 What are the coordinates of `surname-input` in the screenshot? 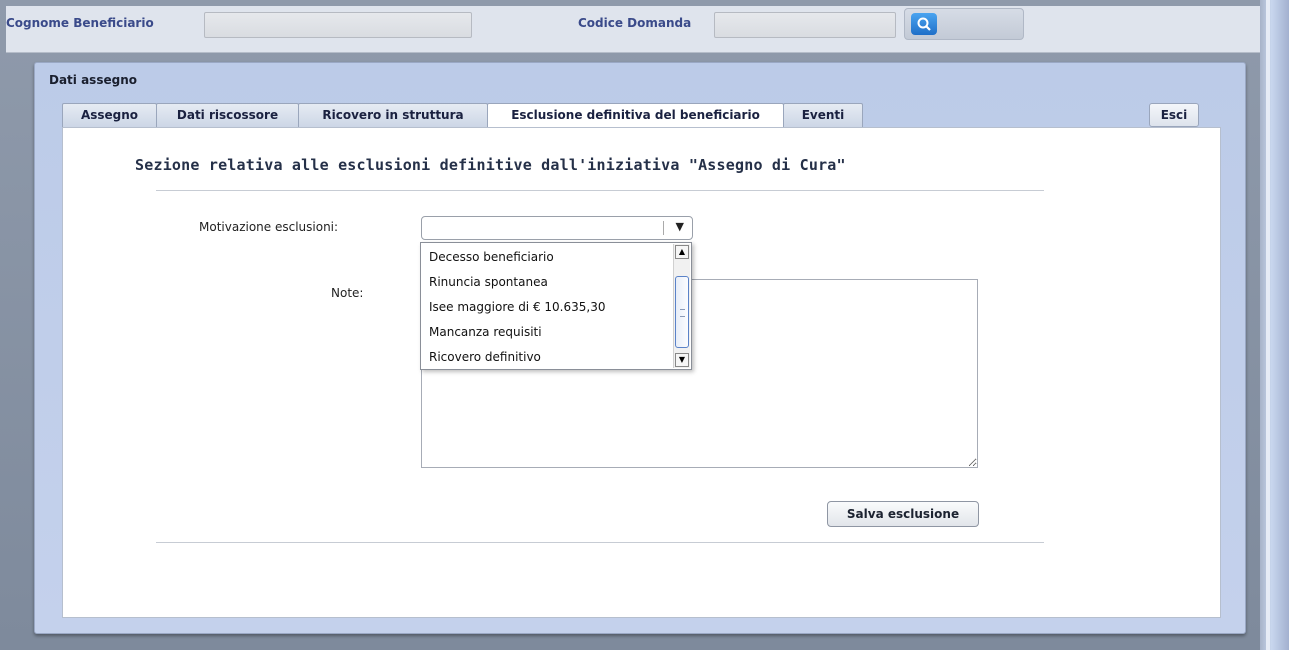 It's located at (338, 25).